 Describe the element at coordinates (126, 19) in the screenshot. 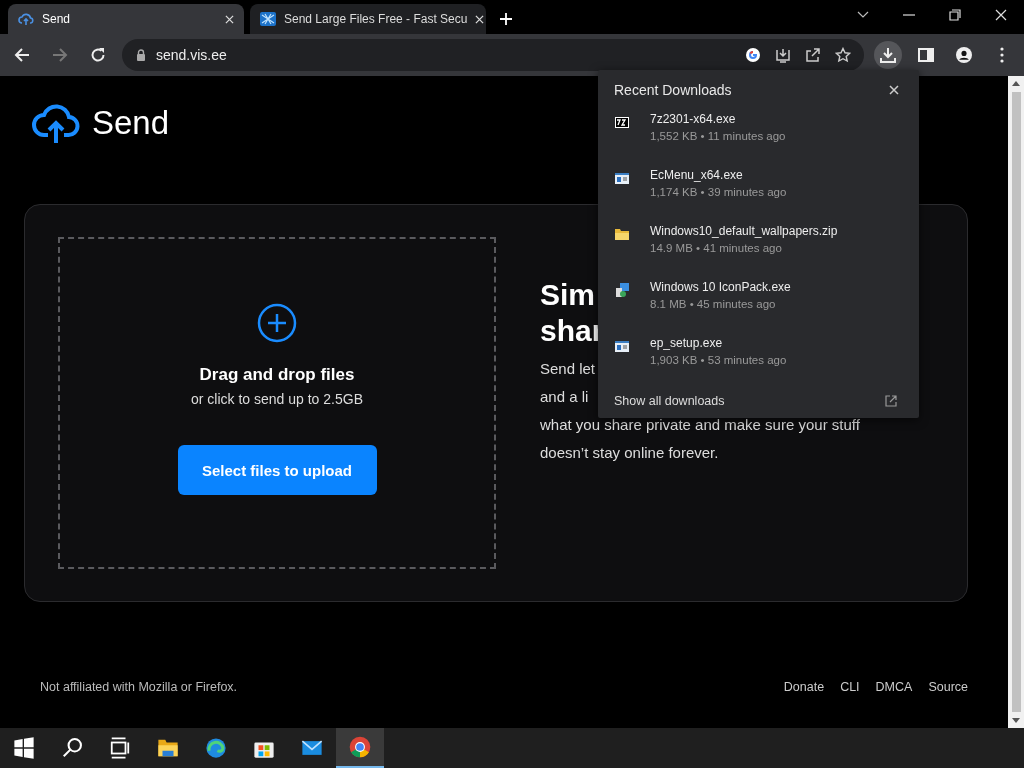

I see `browser-tab: Send` at that location.